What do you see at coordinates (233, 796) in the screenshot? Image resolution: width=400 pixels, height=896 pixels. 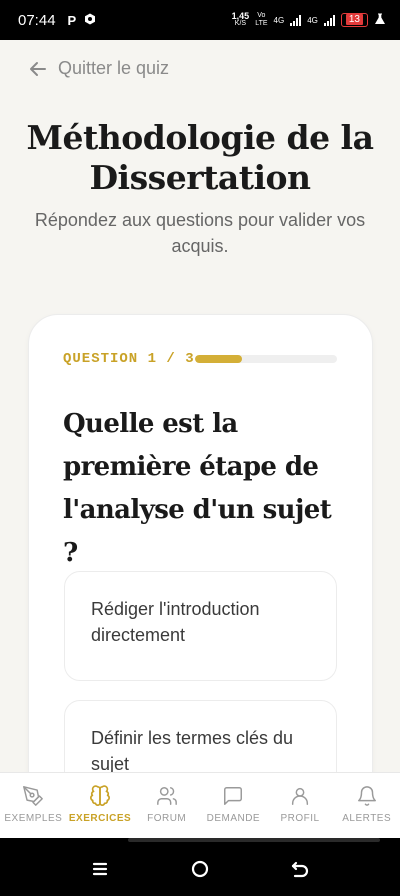 I see `chat-bubble-icon` at bounding box center [233, 796].